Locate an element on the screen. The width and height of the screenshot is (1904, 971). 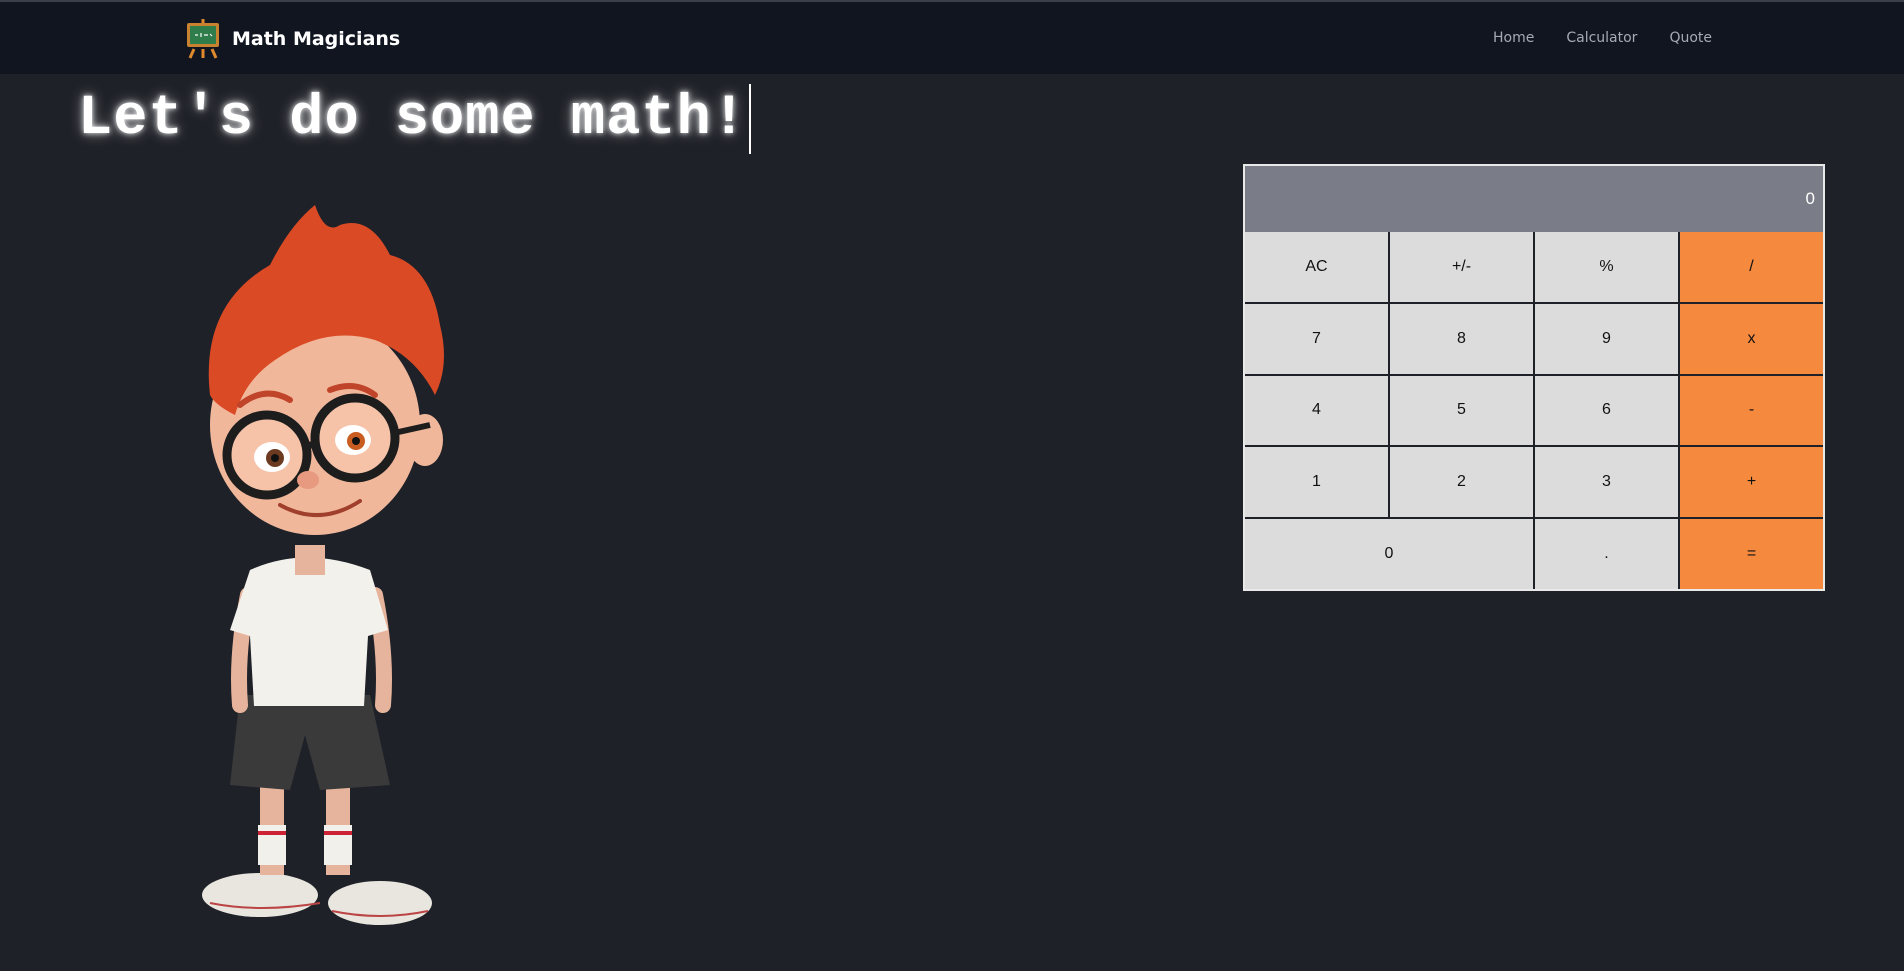
typing-caret is located at coordinates (749, 119).